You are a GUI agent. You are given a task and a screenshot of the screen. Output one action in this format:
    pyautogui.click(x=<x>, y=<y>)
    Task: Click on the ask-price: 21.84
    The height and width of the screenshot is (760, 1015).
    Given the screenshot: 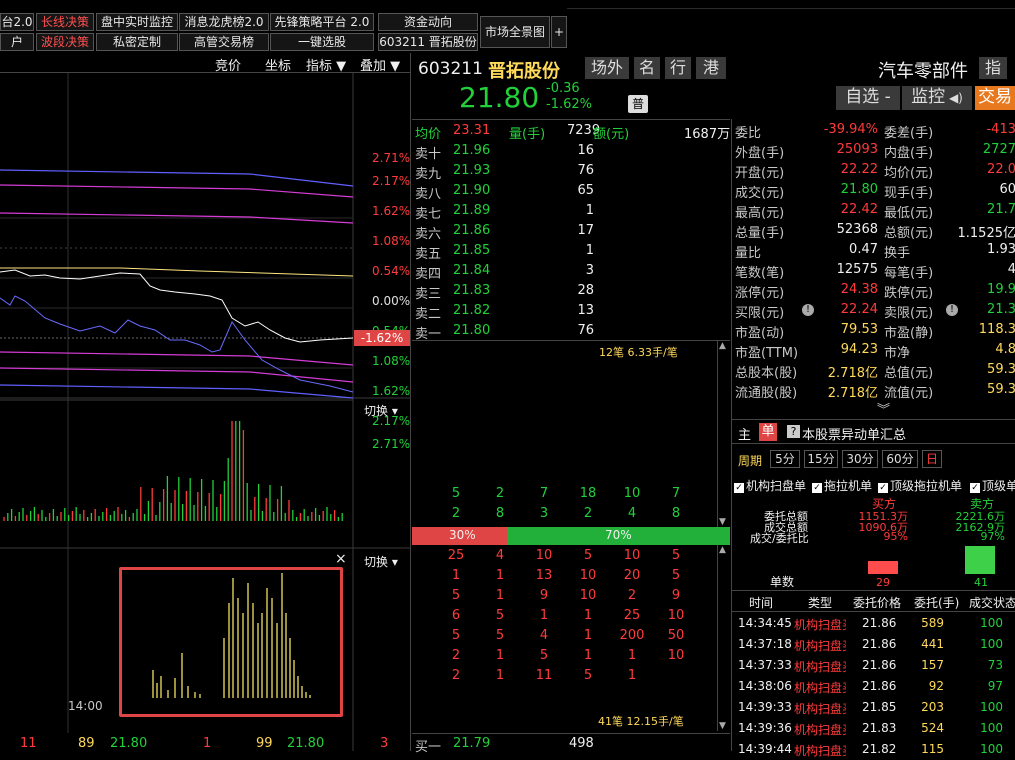 What is the action you would take?
    pyautogui.click(x=472, y=270)
    